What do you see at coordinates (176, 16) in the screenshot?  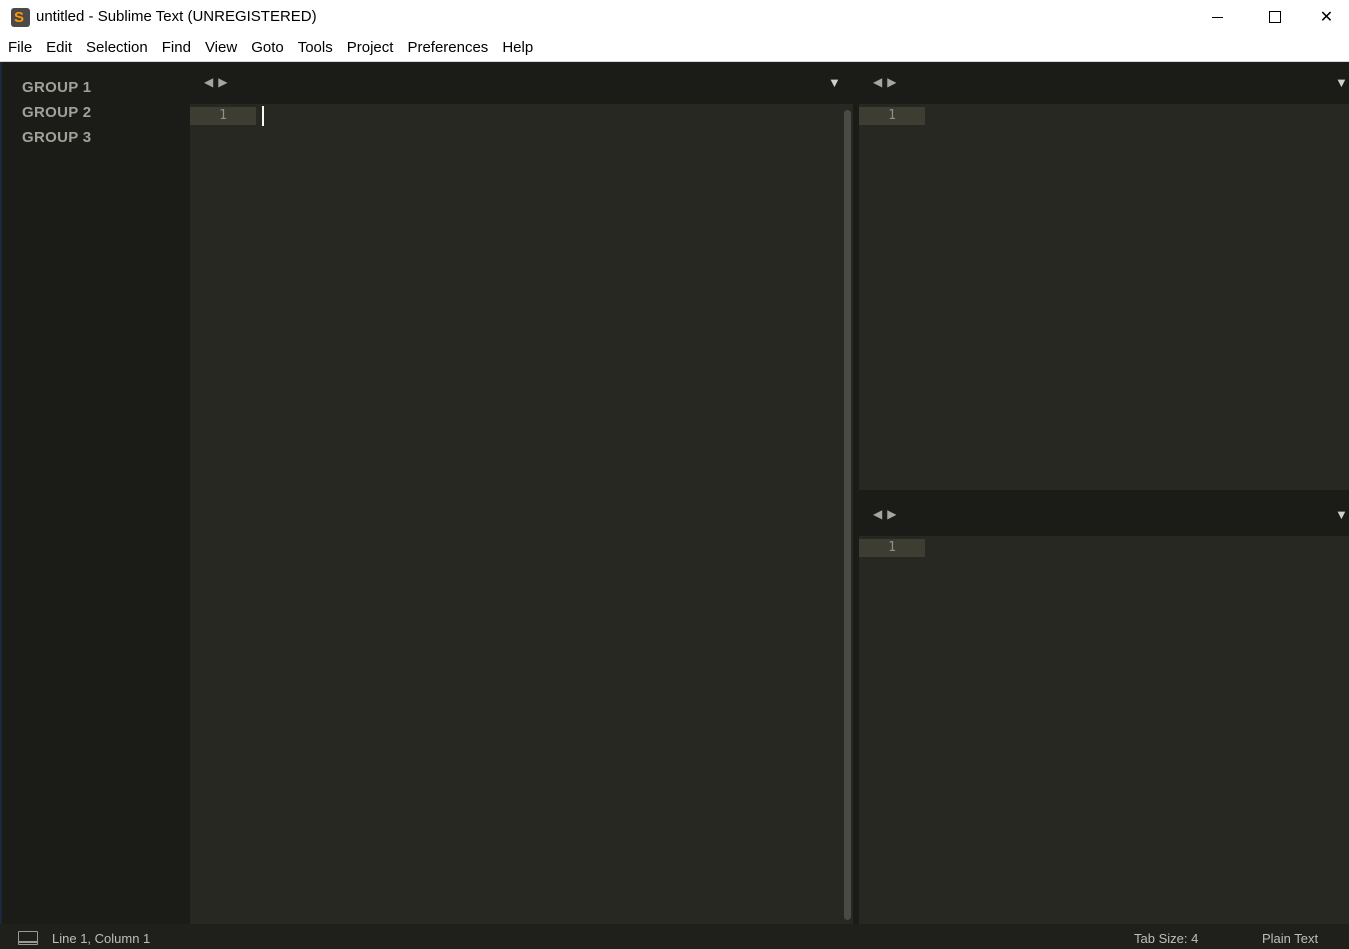 I see `window-title: untitled - Sublime Text (UNREGISTERED)` at bounding box center [176, 16].